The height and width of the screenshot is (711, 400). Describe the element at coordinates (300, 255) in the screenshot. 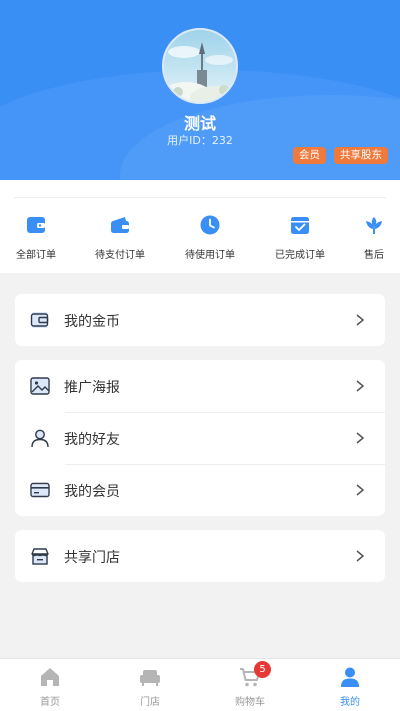

I see `order-completed-label: 已完成订单` at that location.